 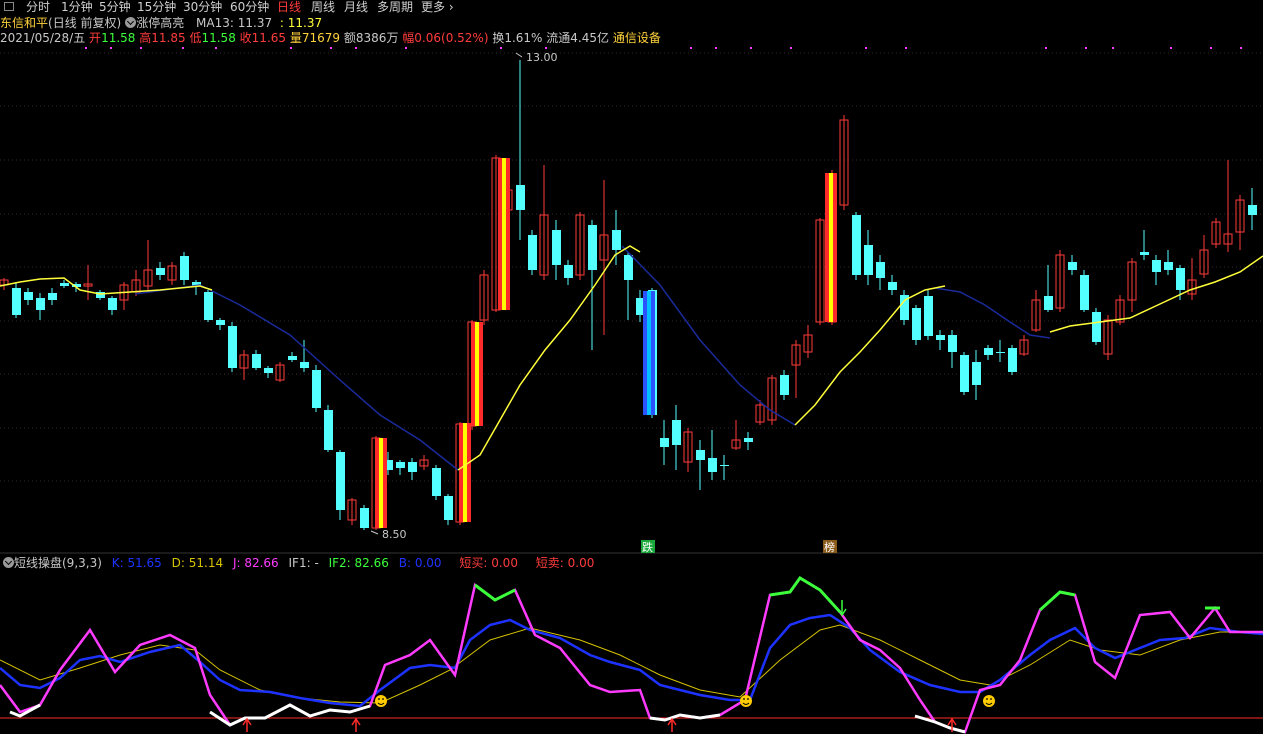 What do you see at coordinates (197, 563) in the screenshot?
I see `d-value: D: 51.14` at bounding box center [197, 563].